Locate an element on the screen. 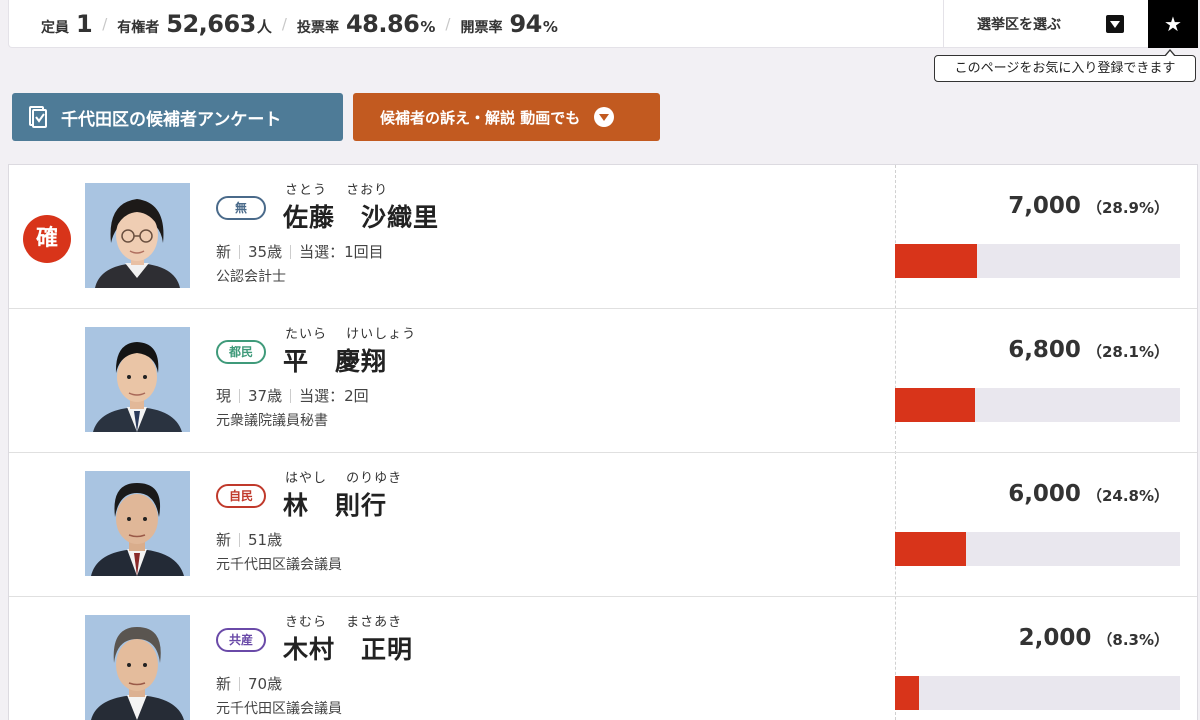 Image resolution: width=1200 pixels, height=720 pixels. candidate-video-button: 候補者の訴え・解説 動画でも is located at coordinates (506, 117).